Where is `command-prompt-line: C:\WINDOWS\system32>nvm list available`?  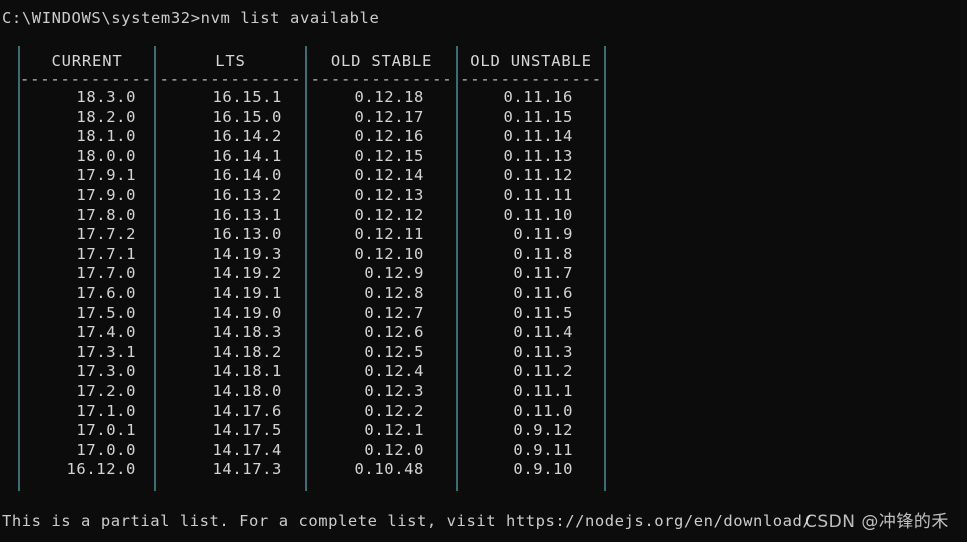
command-prompt-line: C:\WINDOWS\system32>nvm list available is located at coordinates (191, 18).